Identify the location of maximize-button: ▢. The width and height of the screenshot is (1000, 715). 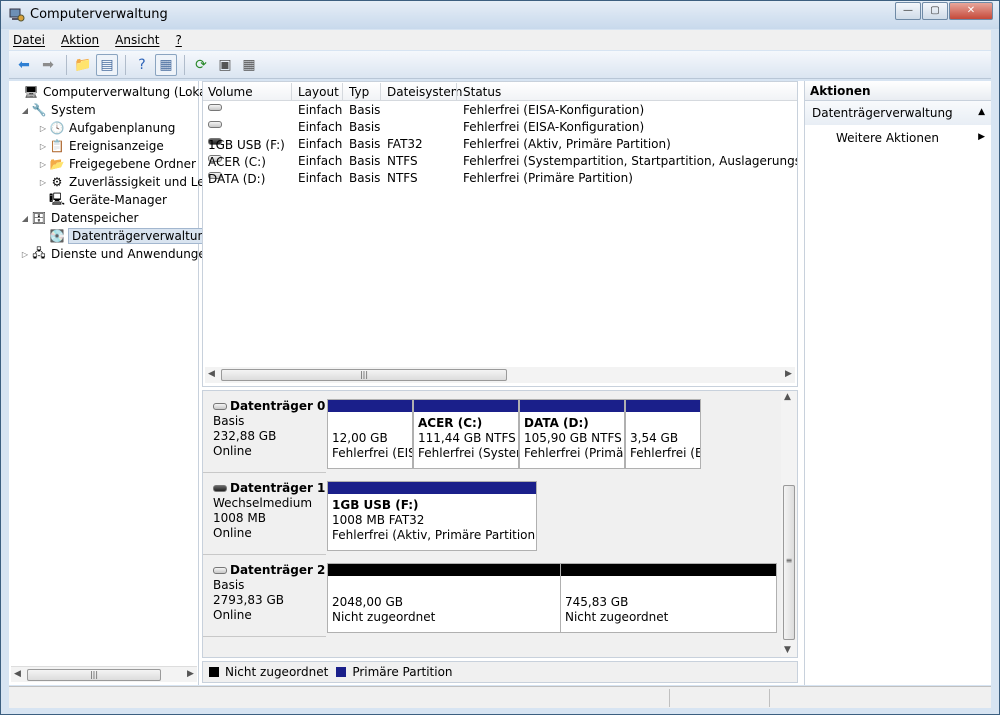
(935, 11).